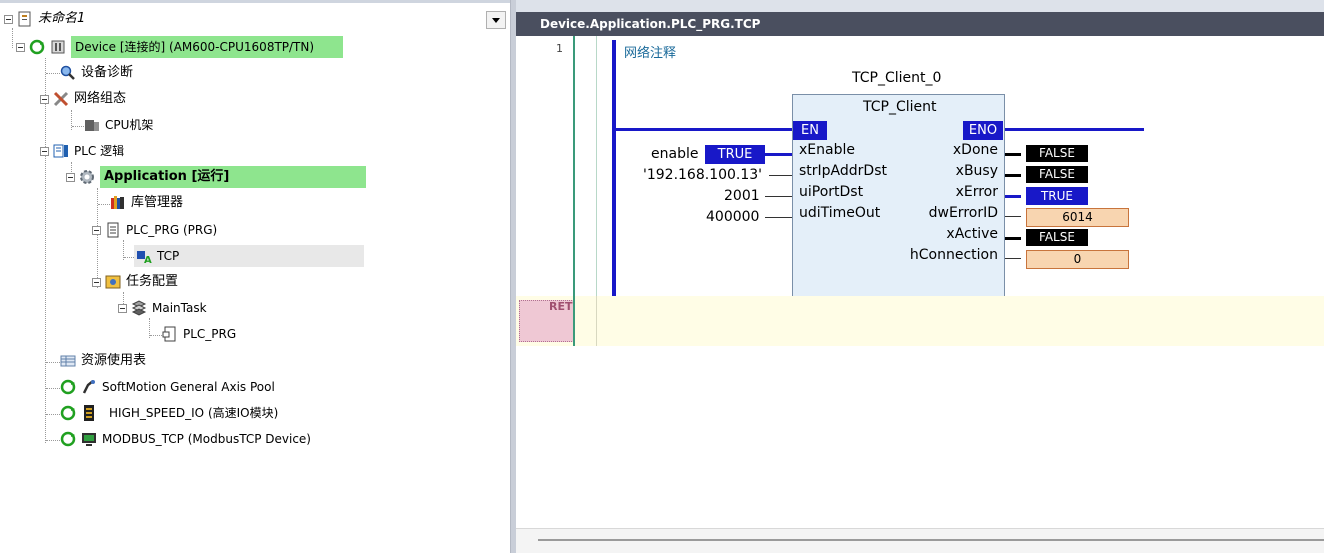 This screenshot has height=553, width=1324. I want to click on rack-icon, so click(92, 125).